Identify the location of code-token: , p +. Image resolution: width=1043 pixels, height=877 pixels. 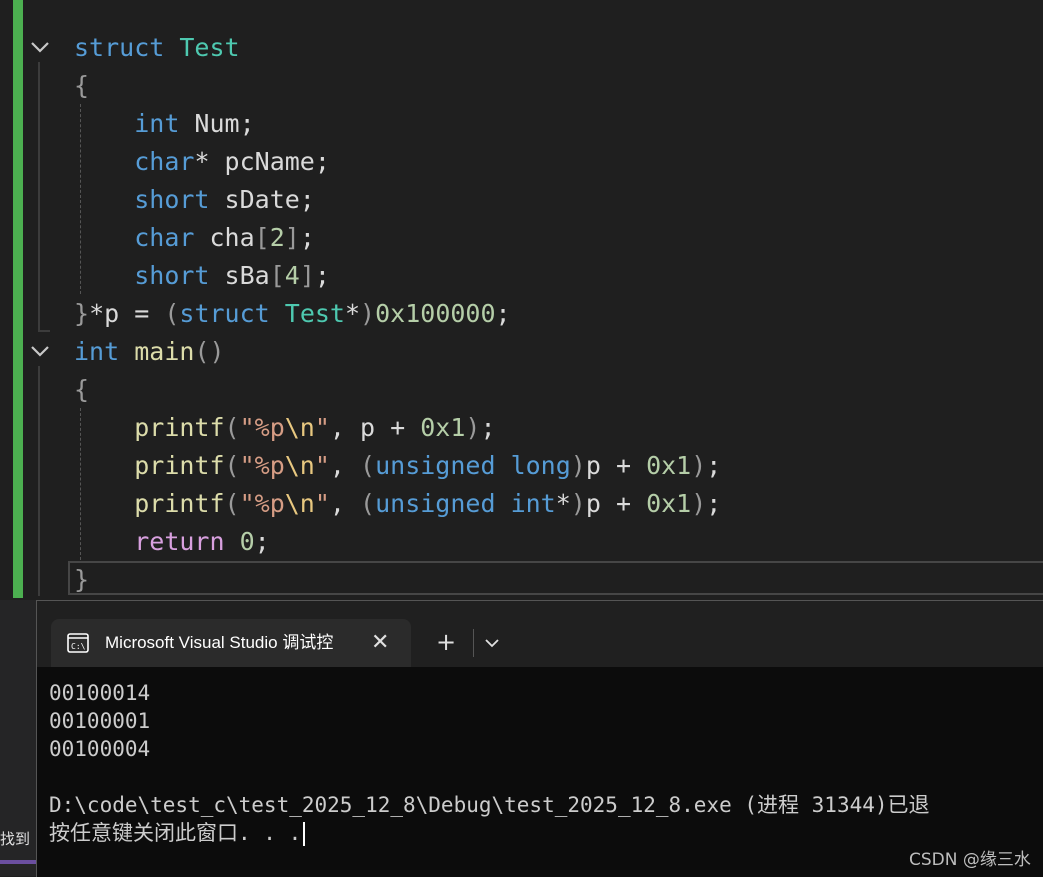
(375, 427).